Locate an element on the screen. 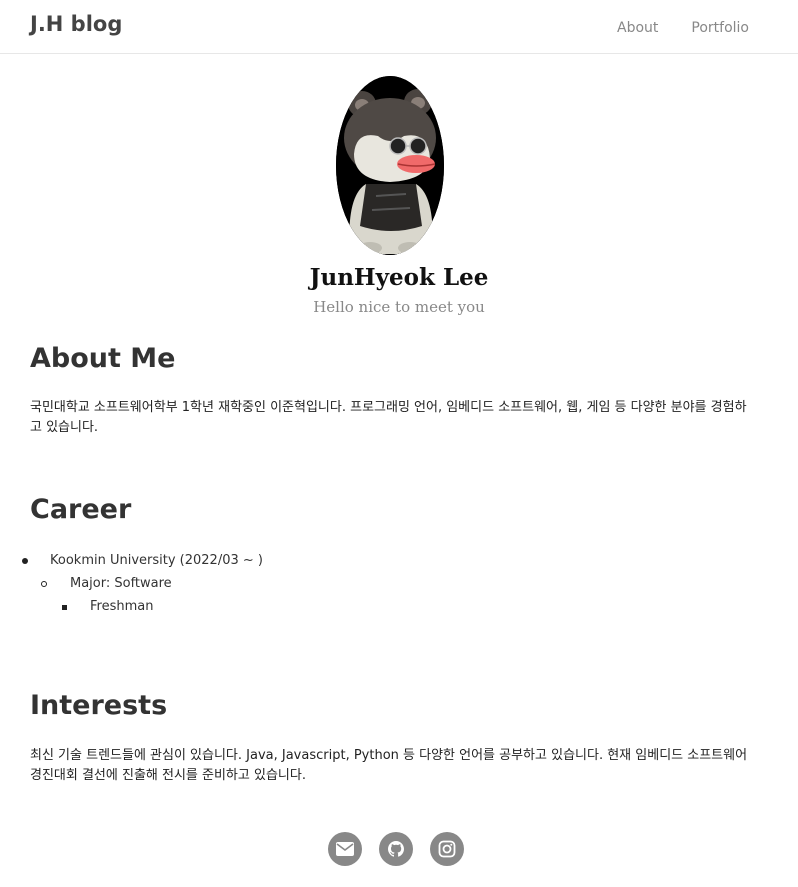 This screenshot has width=798, height=887. email-button is located at coordinates (345, 849).